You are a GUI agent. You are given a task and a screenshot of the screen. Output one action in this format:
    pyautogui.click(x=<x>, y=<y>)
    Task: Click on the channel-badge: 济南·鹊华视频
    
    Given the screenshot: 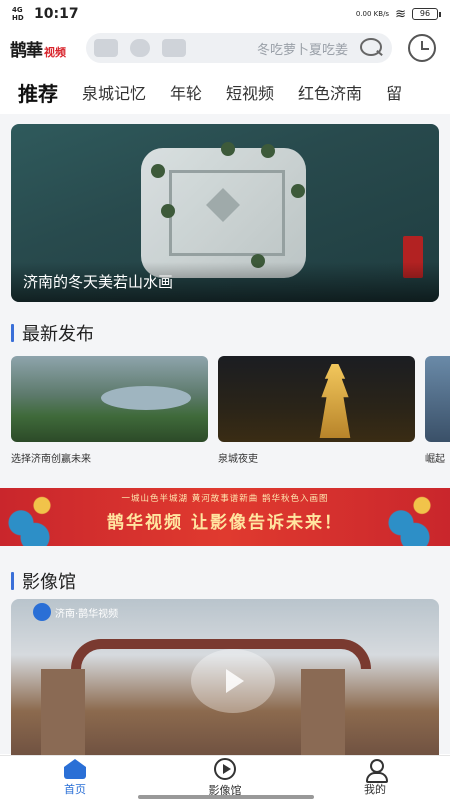 What is the action you would take?
    pyautogui.click(x=75, y=612)
    